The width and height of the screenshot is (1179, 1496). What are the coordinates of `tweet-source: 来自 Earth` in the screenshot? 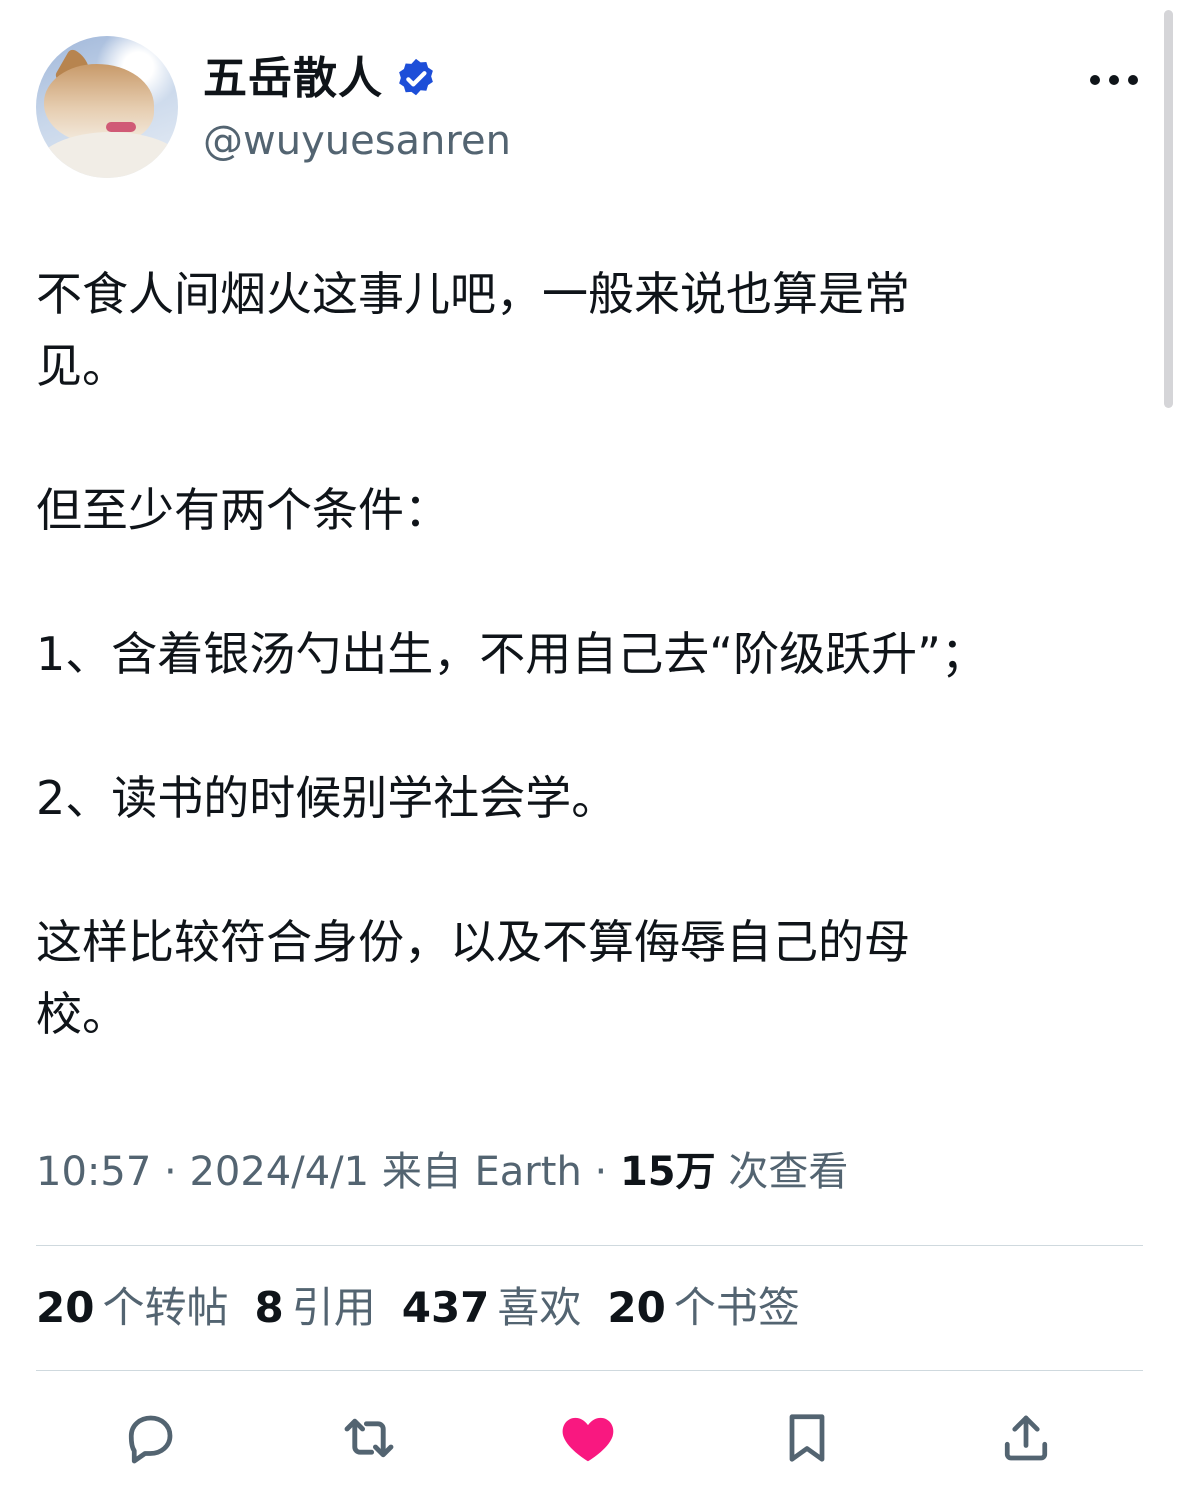 It's located at (481, 1172).